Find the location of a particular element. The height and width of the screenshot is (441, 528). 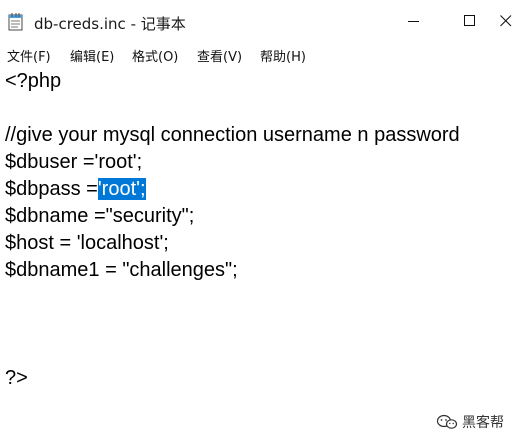

menu-bar: 文件(F) 编辑(E) 格式(O) 查看(V) 帮助(H) is located at coordinates (264, 55).